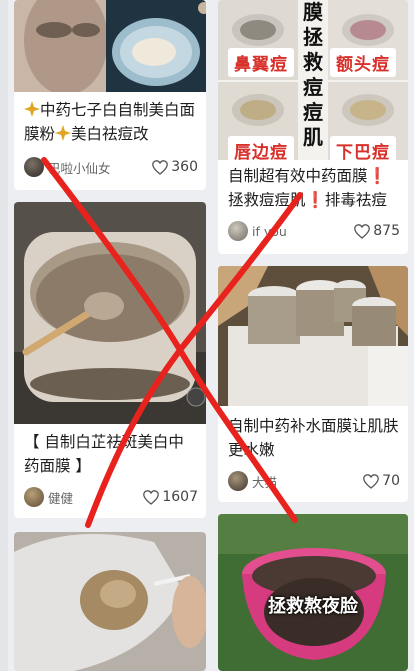  I want to click on card-title-text: 美白祛痘改, so click(110, 134).